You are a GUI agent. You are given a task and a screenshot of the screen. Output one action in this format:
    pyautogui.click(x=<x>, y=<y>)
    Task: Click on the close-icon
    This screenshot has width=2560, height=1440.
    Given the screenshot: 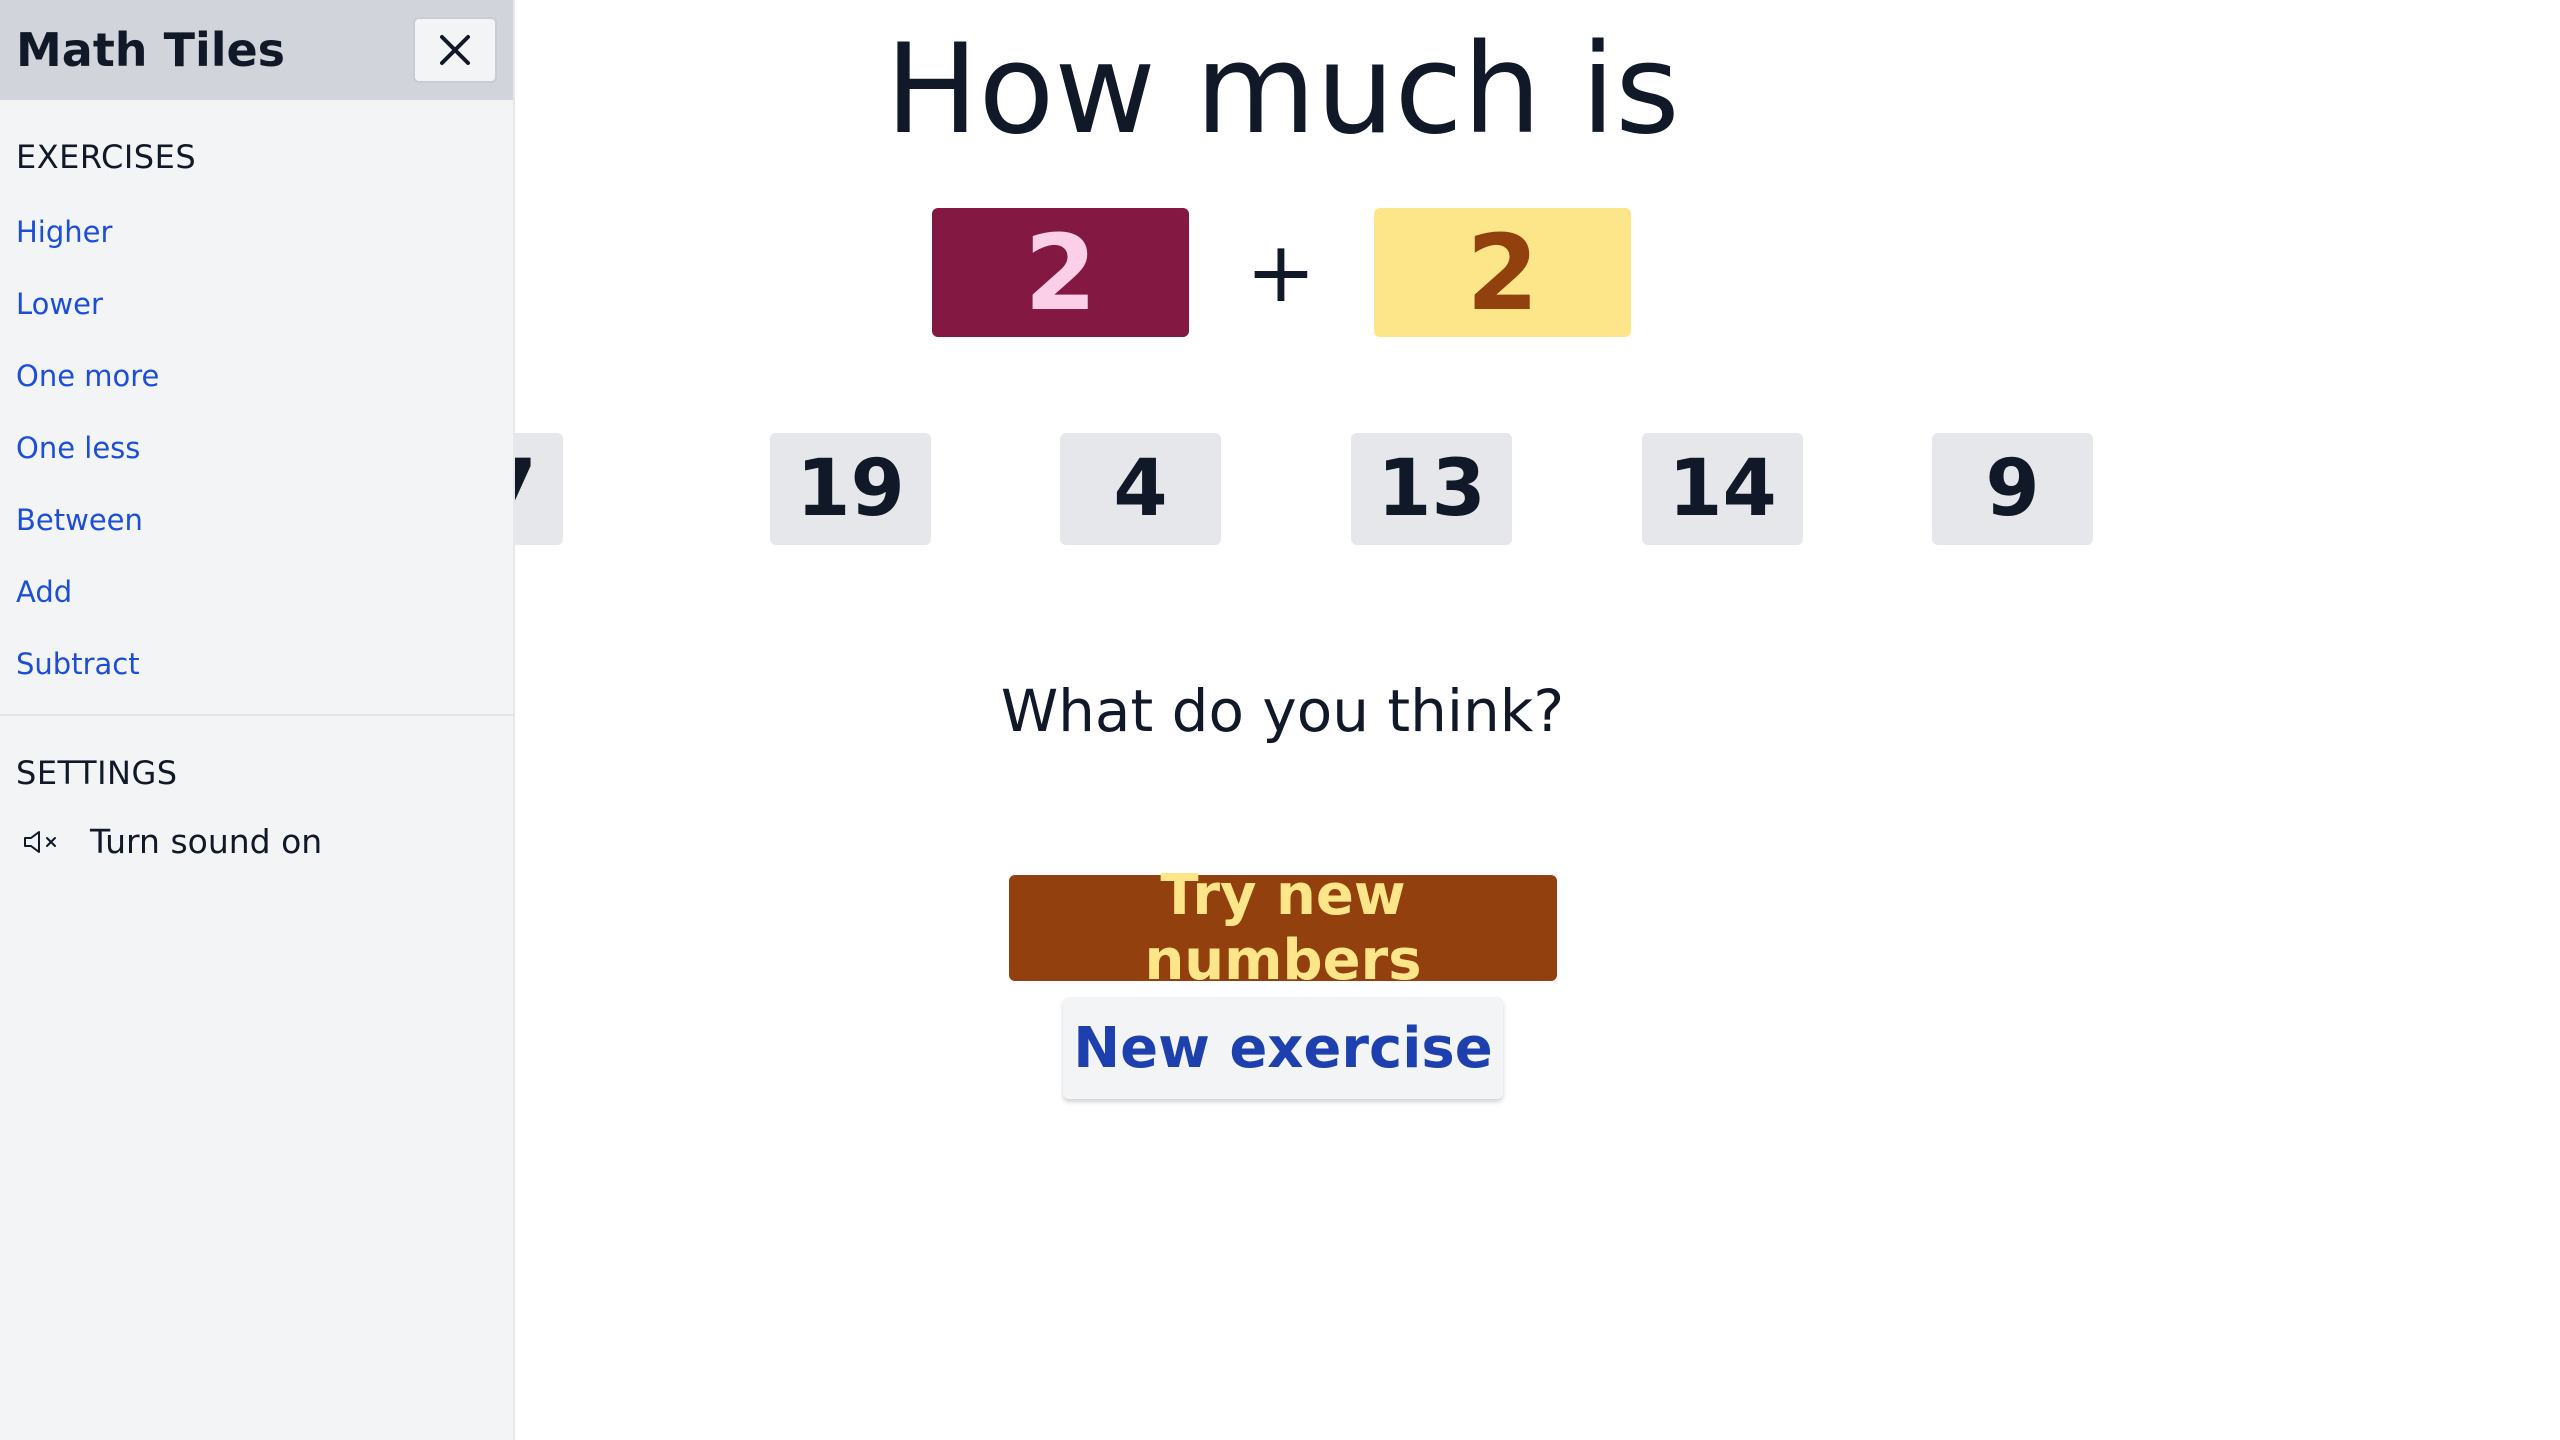 What is the action you would take?
    pyautogui.click(x=455, y=50)
    